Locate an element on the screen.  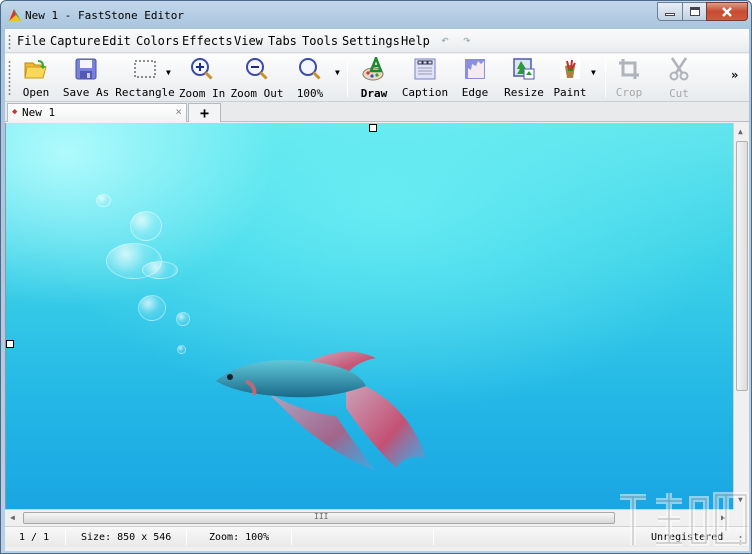
edge-button: Edge is located at coordinates (475, 78).